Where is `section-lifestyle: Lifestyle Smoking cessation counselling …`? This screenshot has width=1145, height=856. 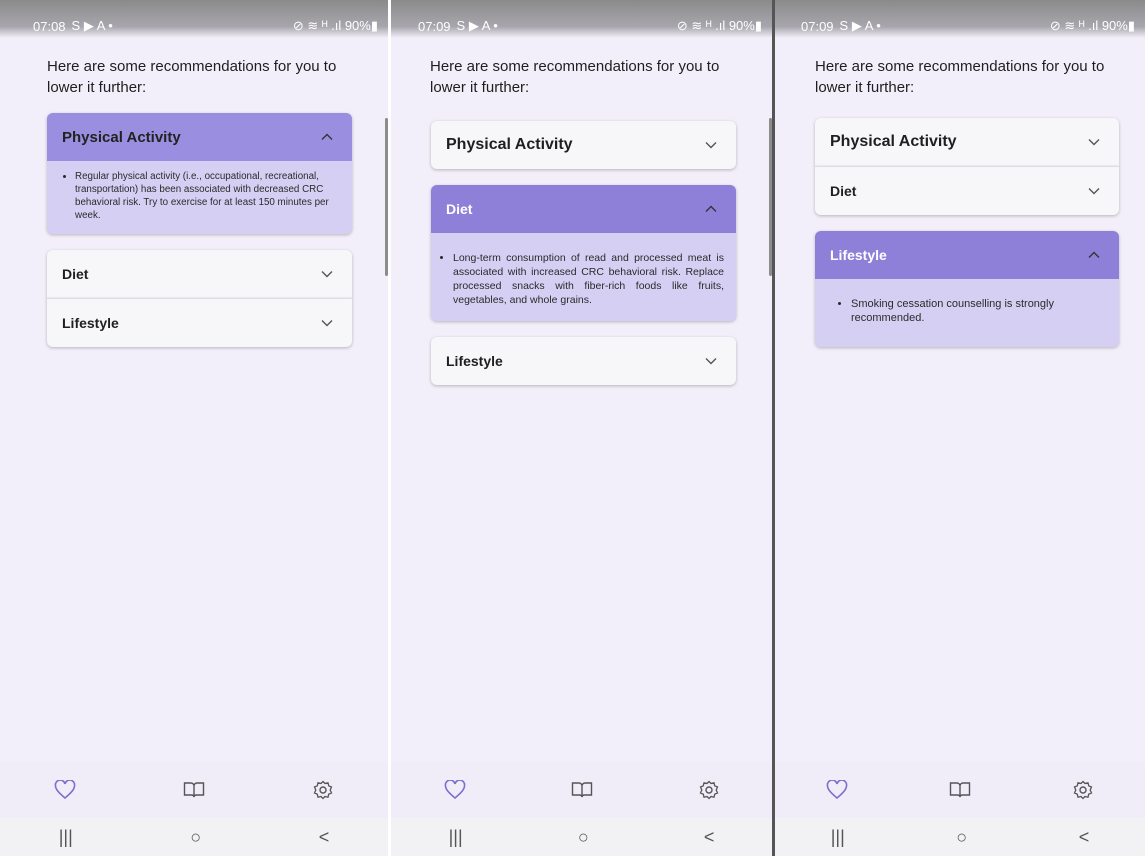
section-lifestyle: Lifestyle Smoking cessation counselling … is located at coordinates (967, 289).